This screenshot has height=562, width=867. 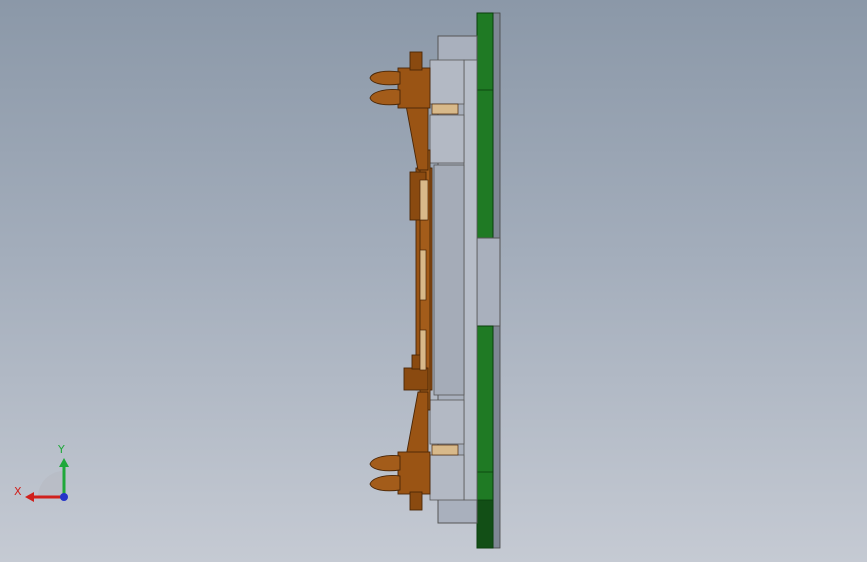 What do you see at coordinates (47, 480) in the screenshot?
I see `triad-graphic` at bounding box center [47, 480].